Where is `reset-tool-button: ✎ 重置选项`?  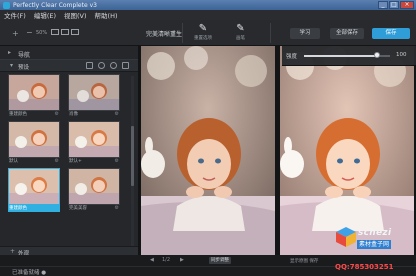
reset-tool-button: ✎ 重置选项 is located at coordinates (203, 32).